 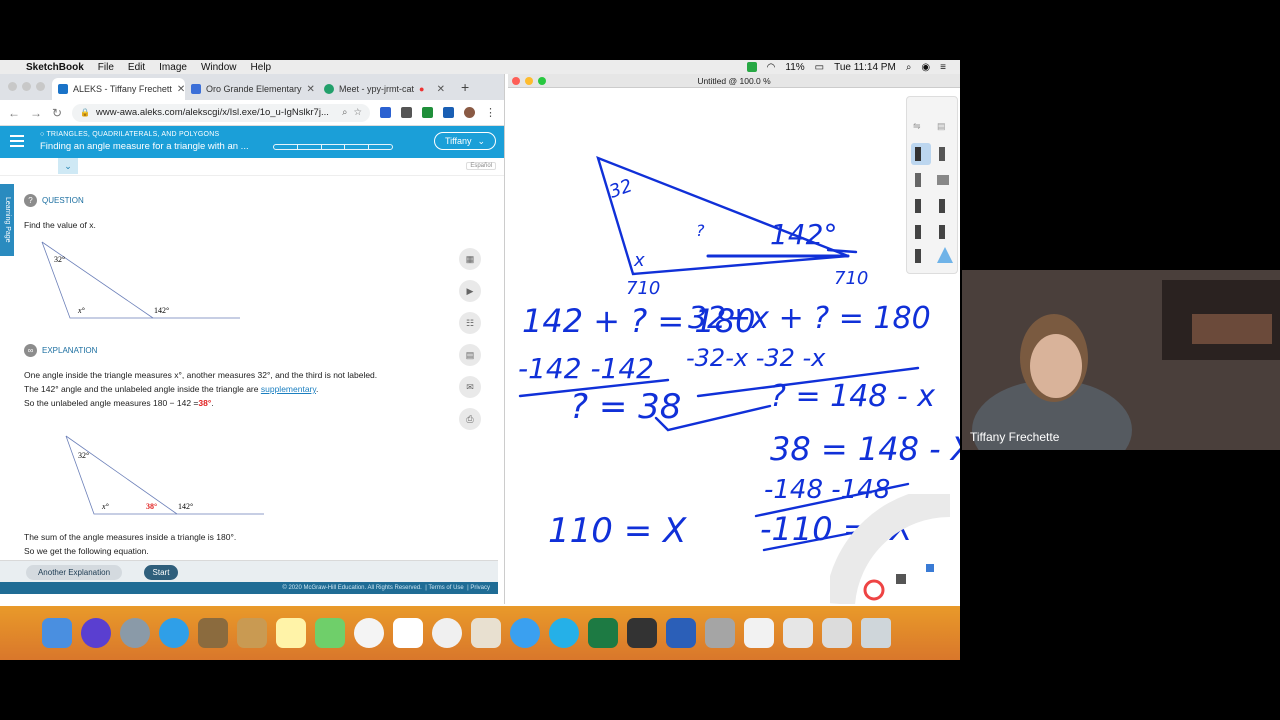 What do you see at coordinates (865, 67) in the screenshot?
I see `menubar-clock: Tue 11:14 PM` at bounding box center [865, 67].